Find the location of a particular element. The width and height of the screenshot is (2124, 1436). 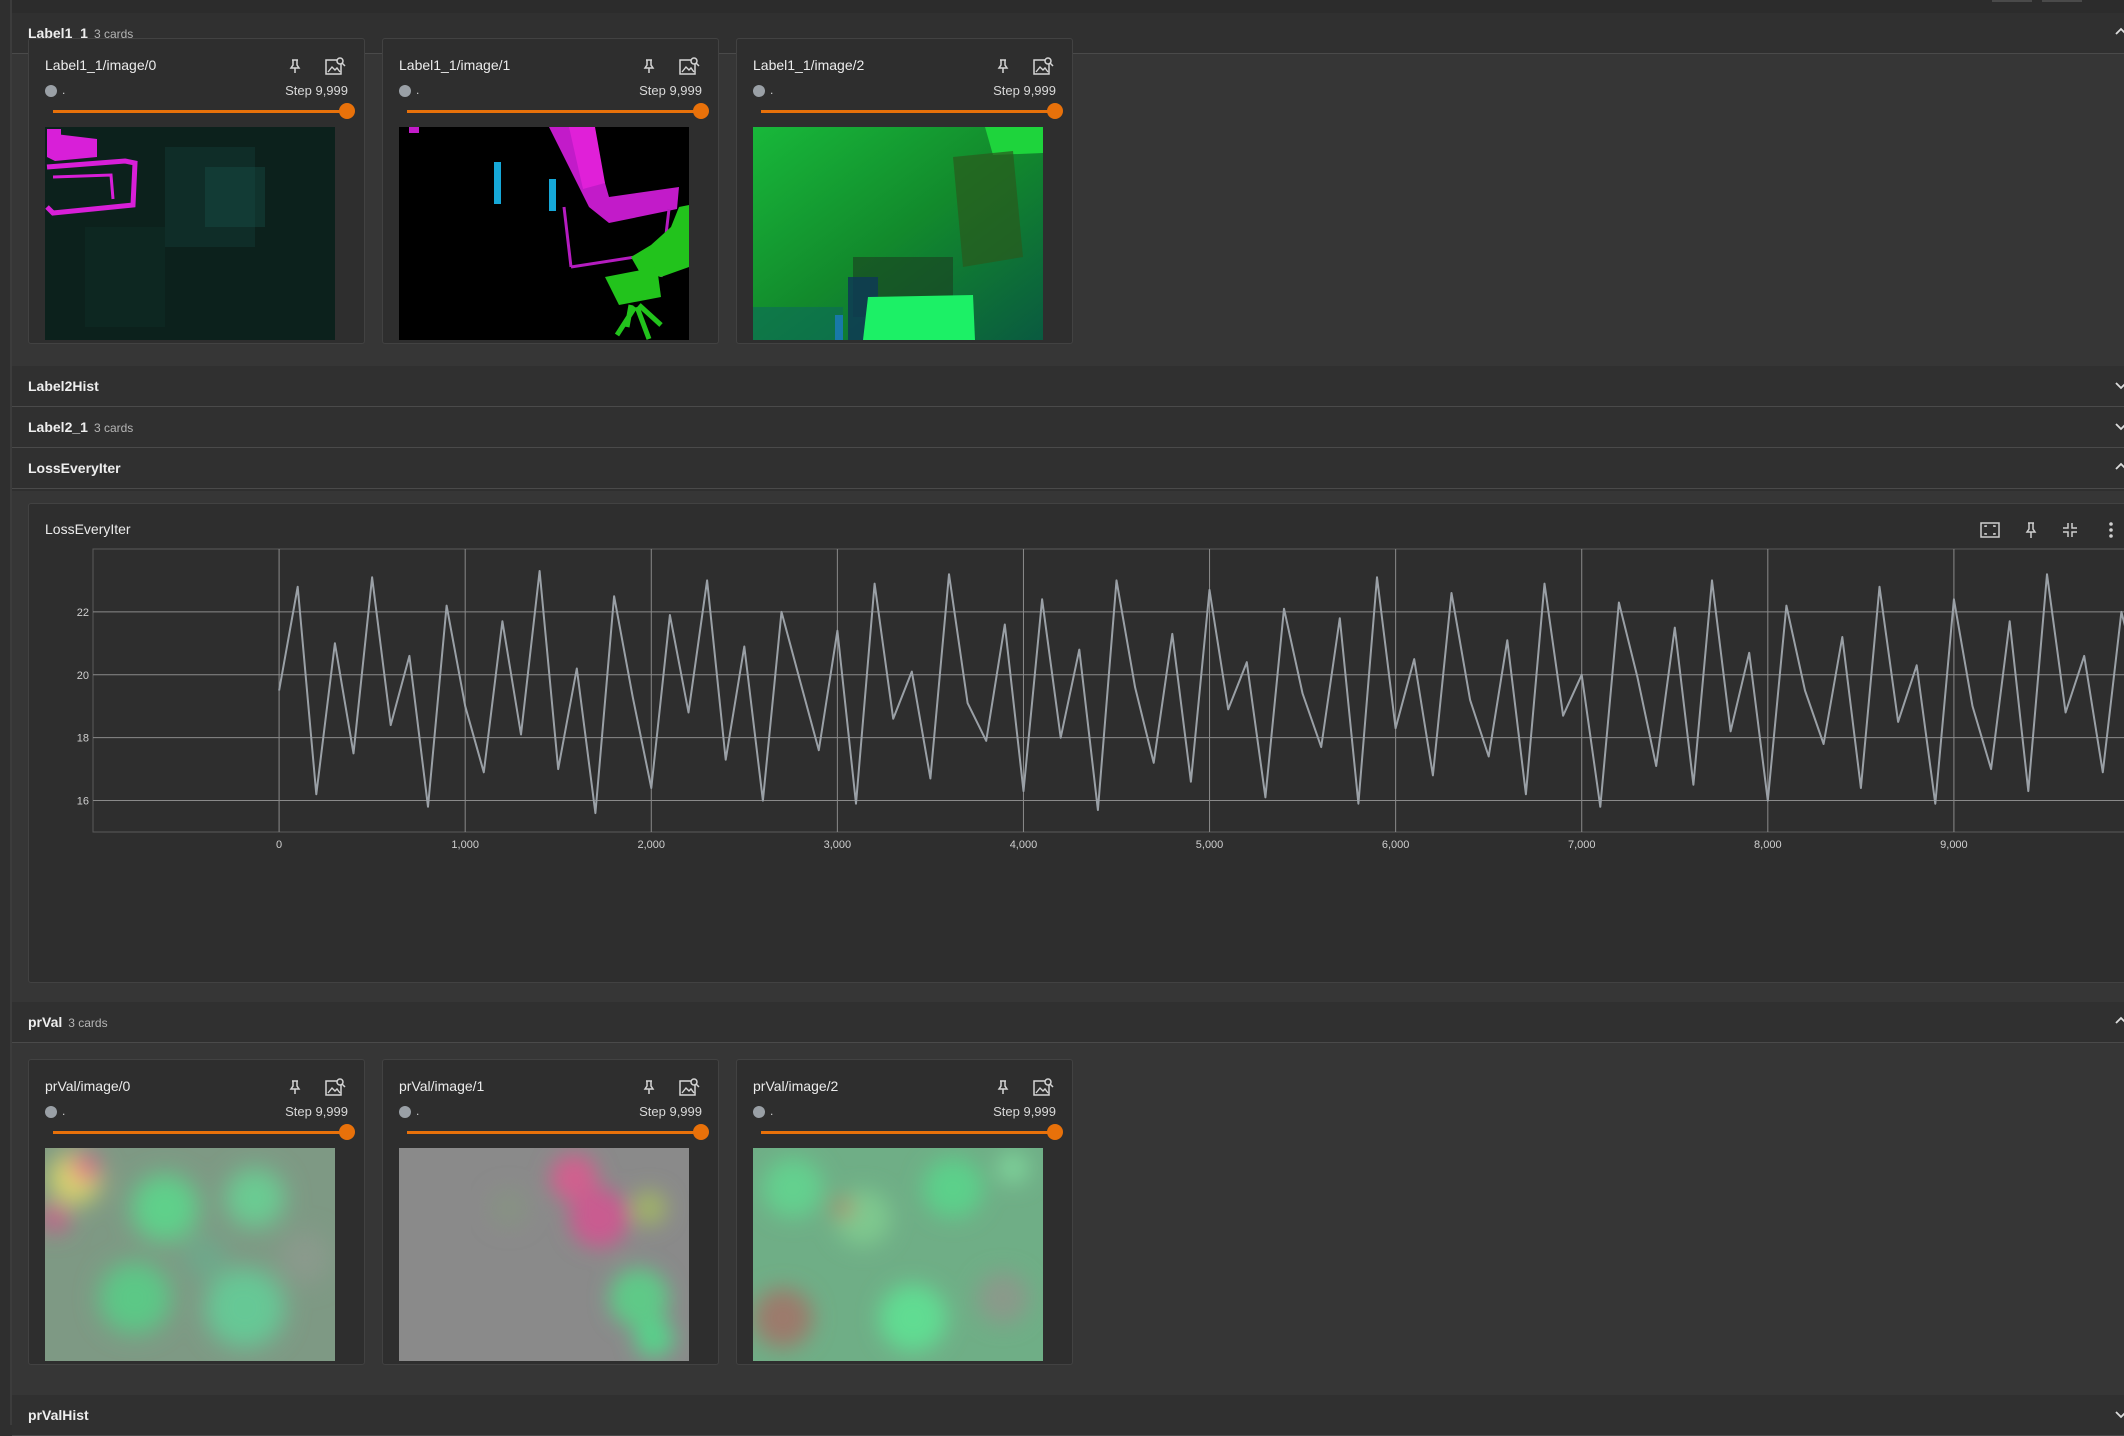

y-tick-label: 20 is located at coordinates (83, 676).